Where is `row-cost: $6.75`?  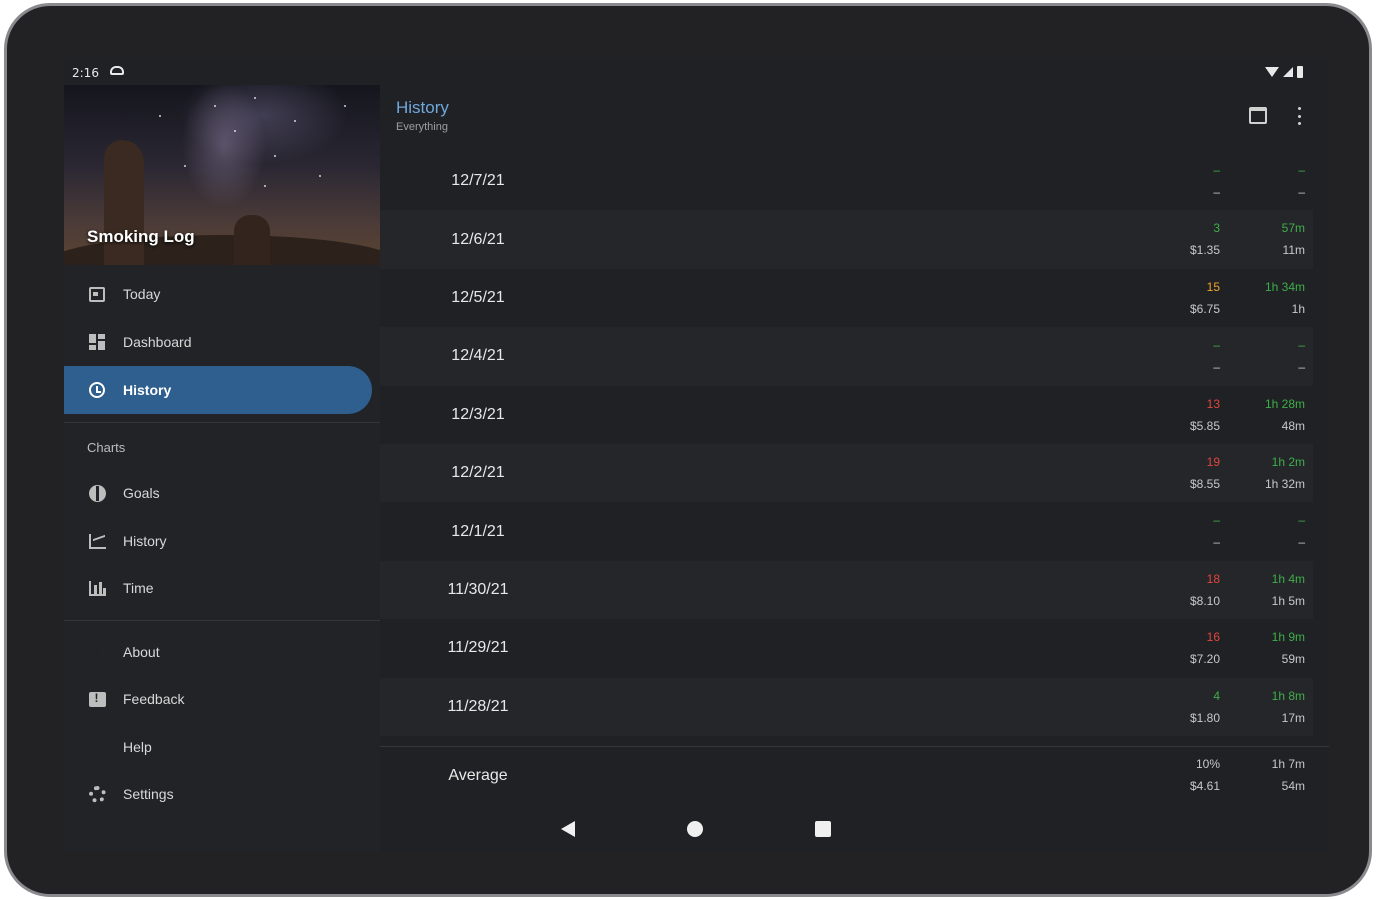
row-cost: $6.75 is located at coordinates (1204, 308).